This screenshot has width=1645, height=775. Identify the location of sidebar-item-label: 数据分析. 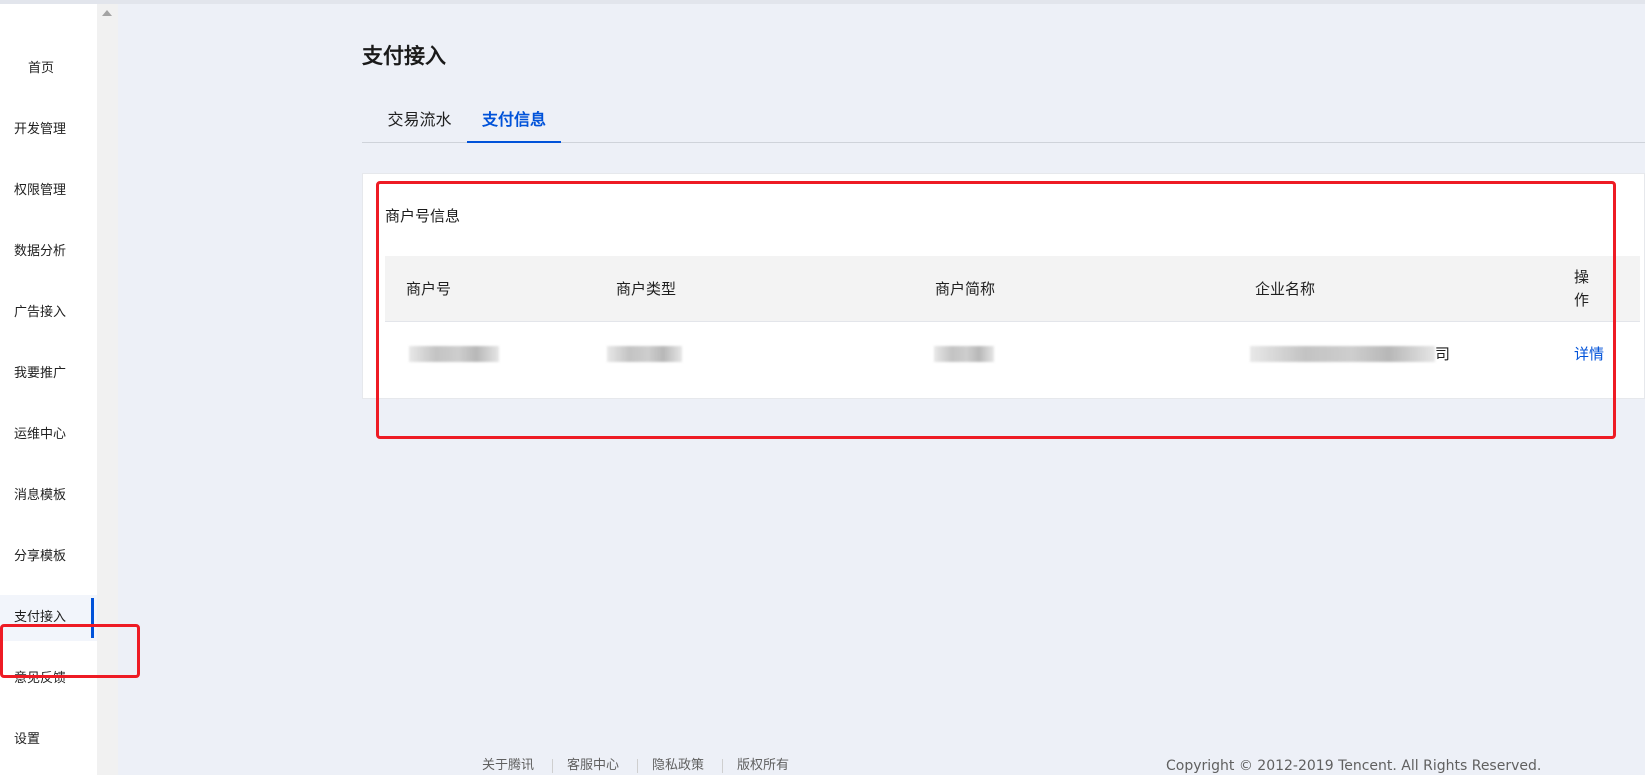
(40, 251).